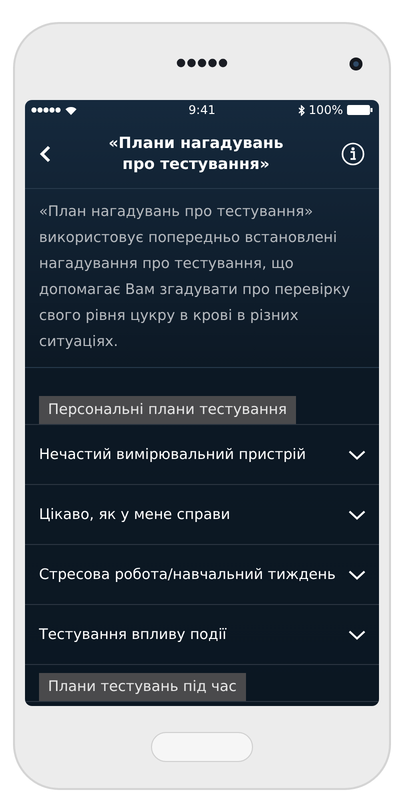  Describe the element at coordinates (356, 64) in the screenshot. I see `camera-icon` at that location.